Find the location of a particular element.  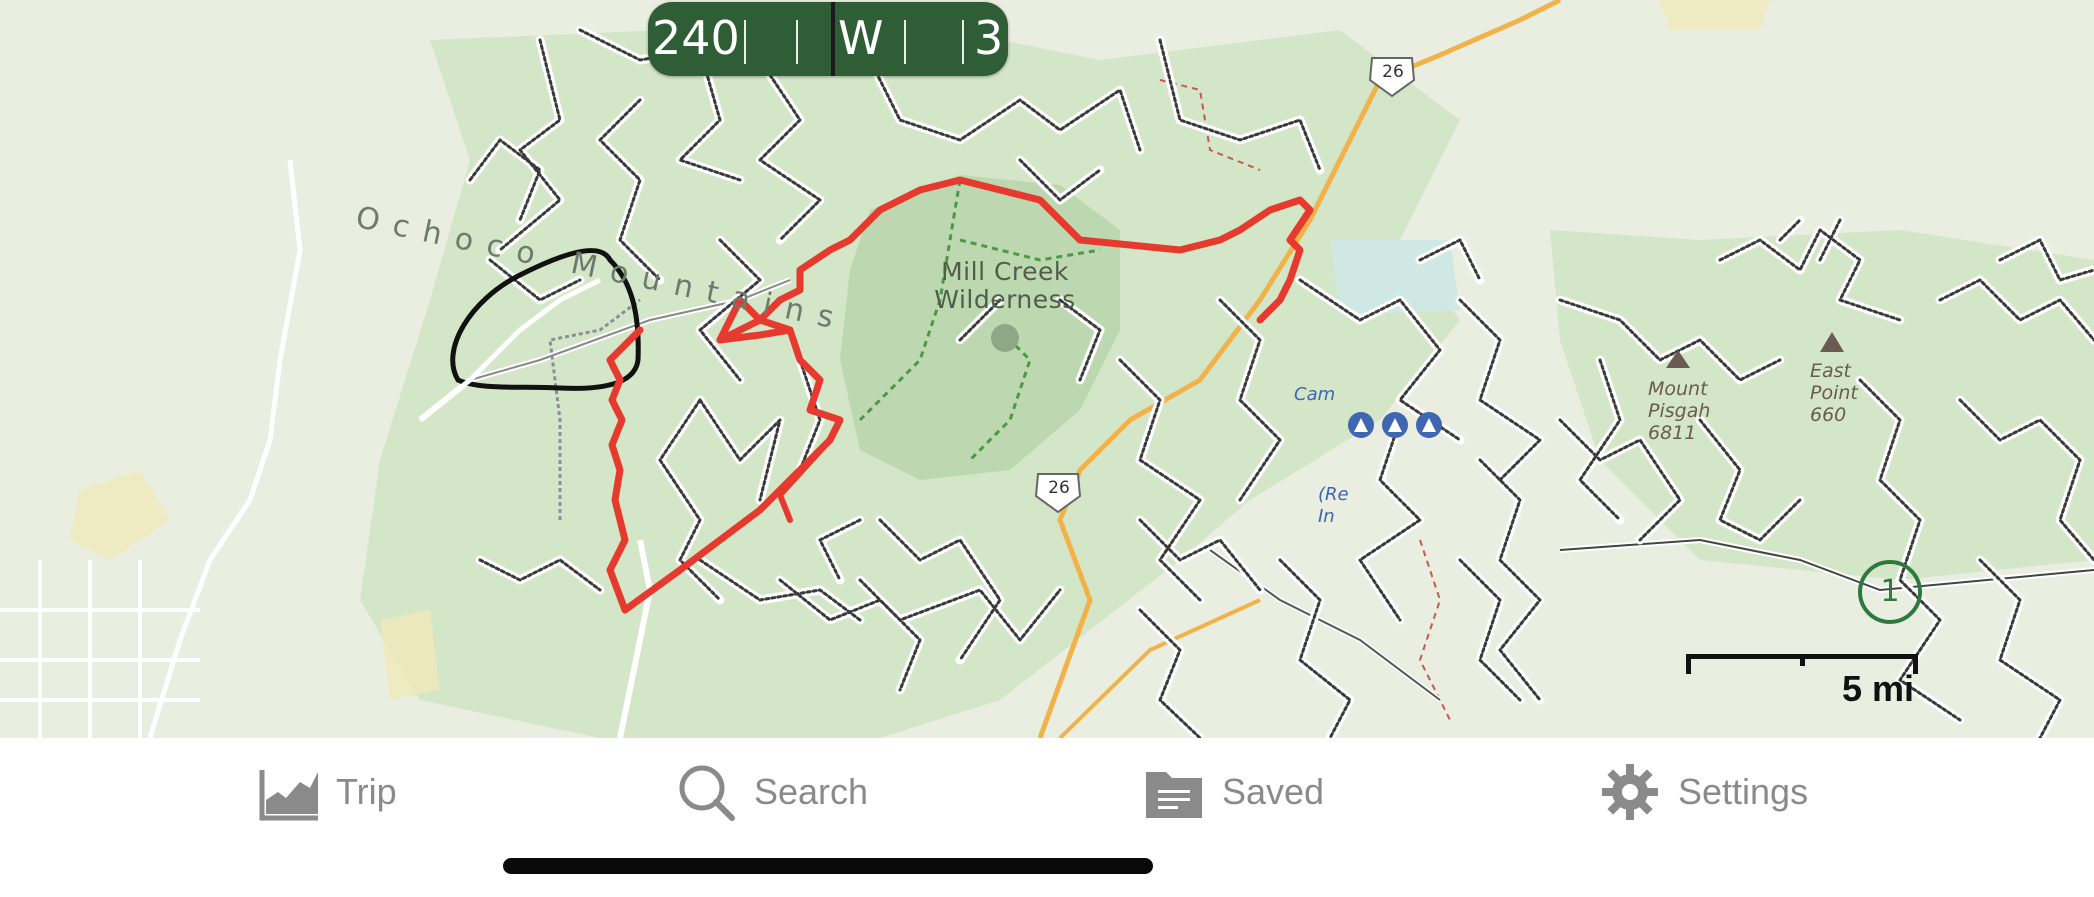

scale-bar: 5 mi is located at coordinates (1802, 685).